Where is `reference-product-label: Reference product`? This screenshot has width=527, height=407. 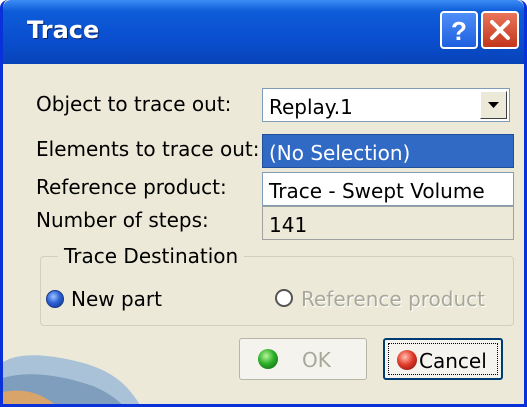
reference-product-label: Reference product is located at coordinates (393, 299).